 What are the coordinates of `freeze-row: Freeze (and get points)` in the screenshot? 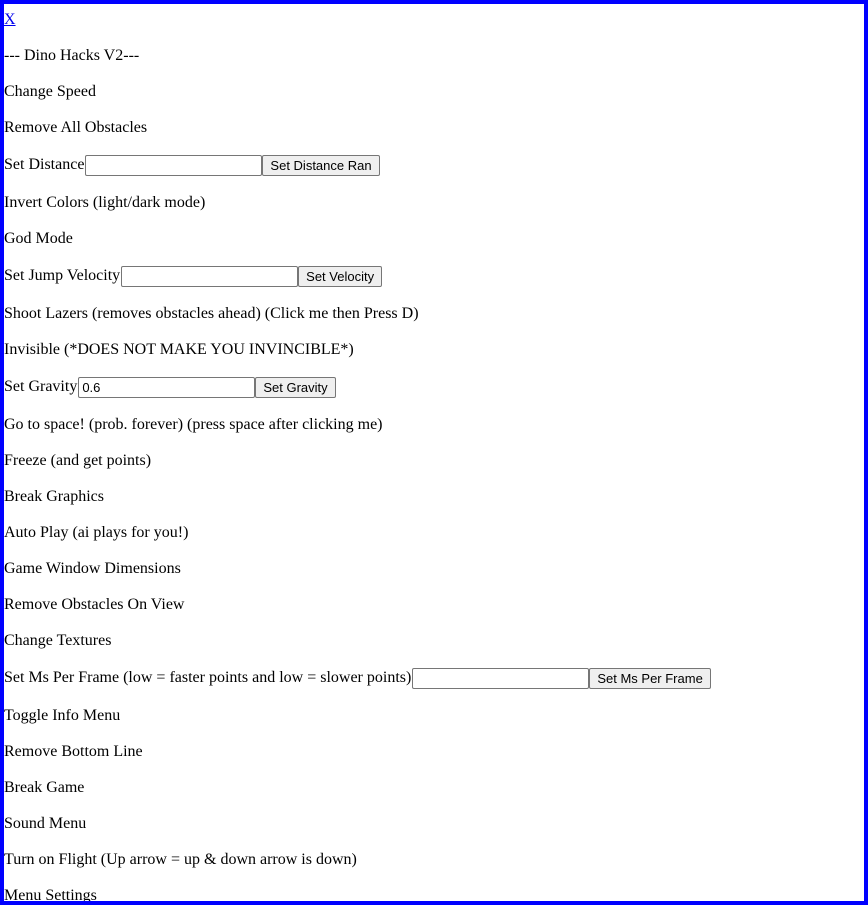 It's located at (77, 461).